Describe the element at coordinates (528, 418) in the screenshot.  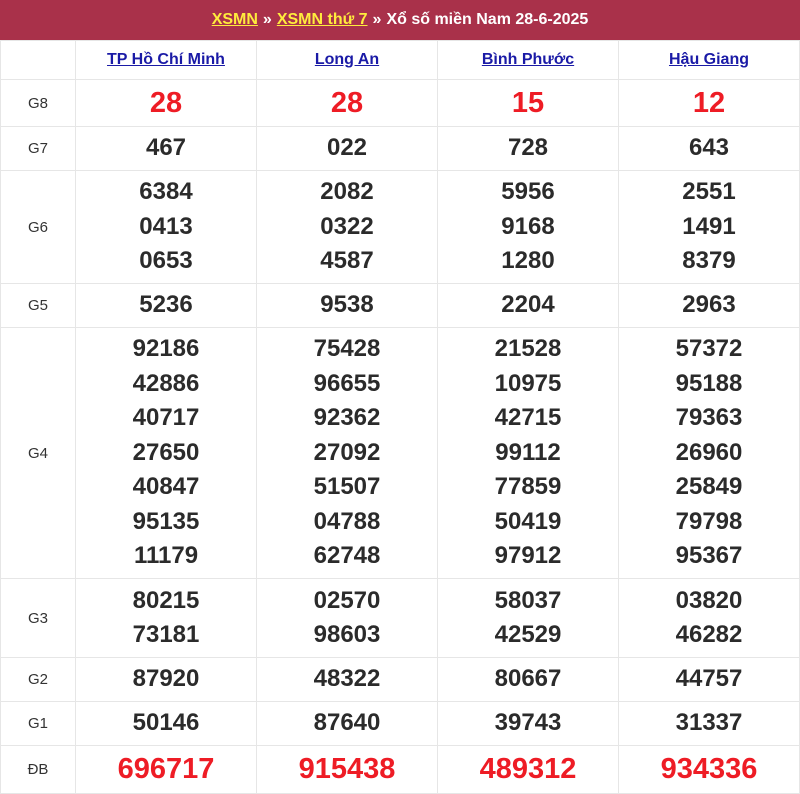
I see `prize-number: 42715` at that location.